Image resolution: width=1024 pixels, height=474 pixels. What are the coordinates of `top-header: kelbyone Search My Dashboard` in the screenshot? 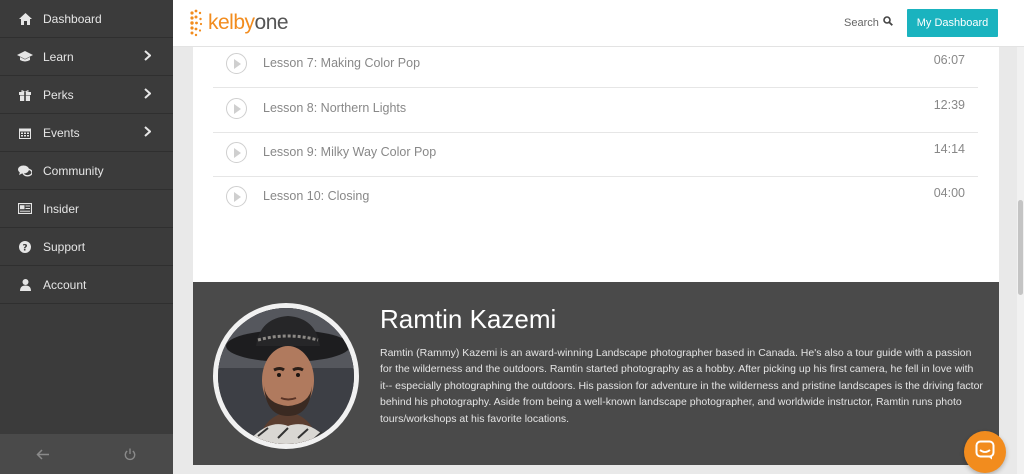 It's located at (598, 23).